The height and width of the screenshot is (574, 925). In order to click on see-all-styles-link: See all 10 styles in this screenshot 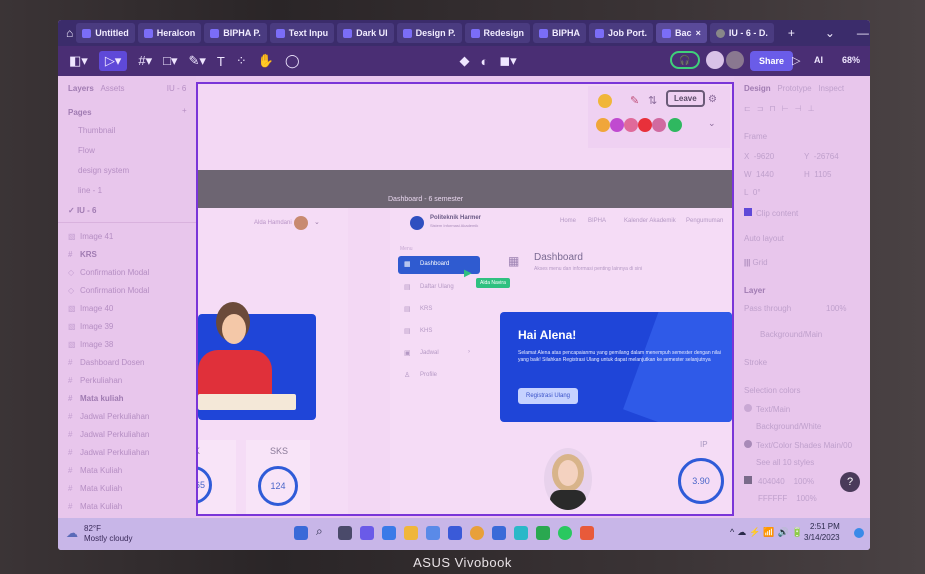, I will do `click(785, 462)`.